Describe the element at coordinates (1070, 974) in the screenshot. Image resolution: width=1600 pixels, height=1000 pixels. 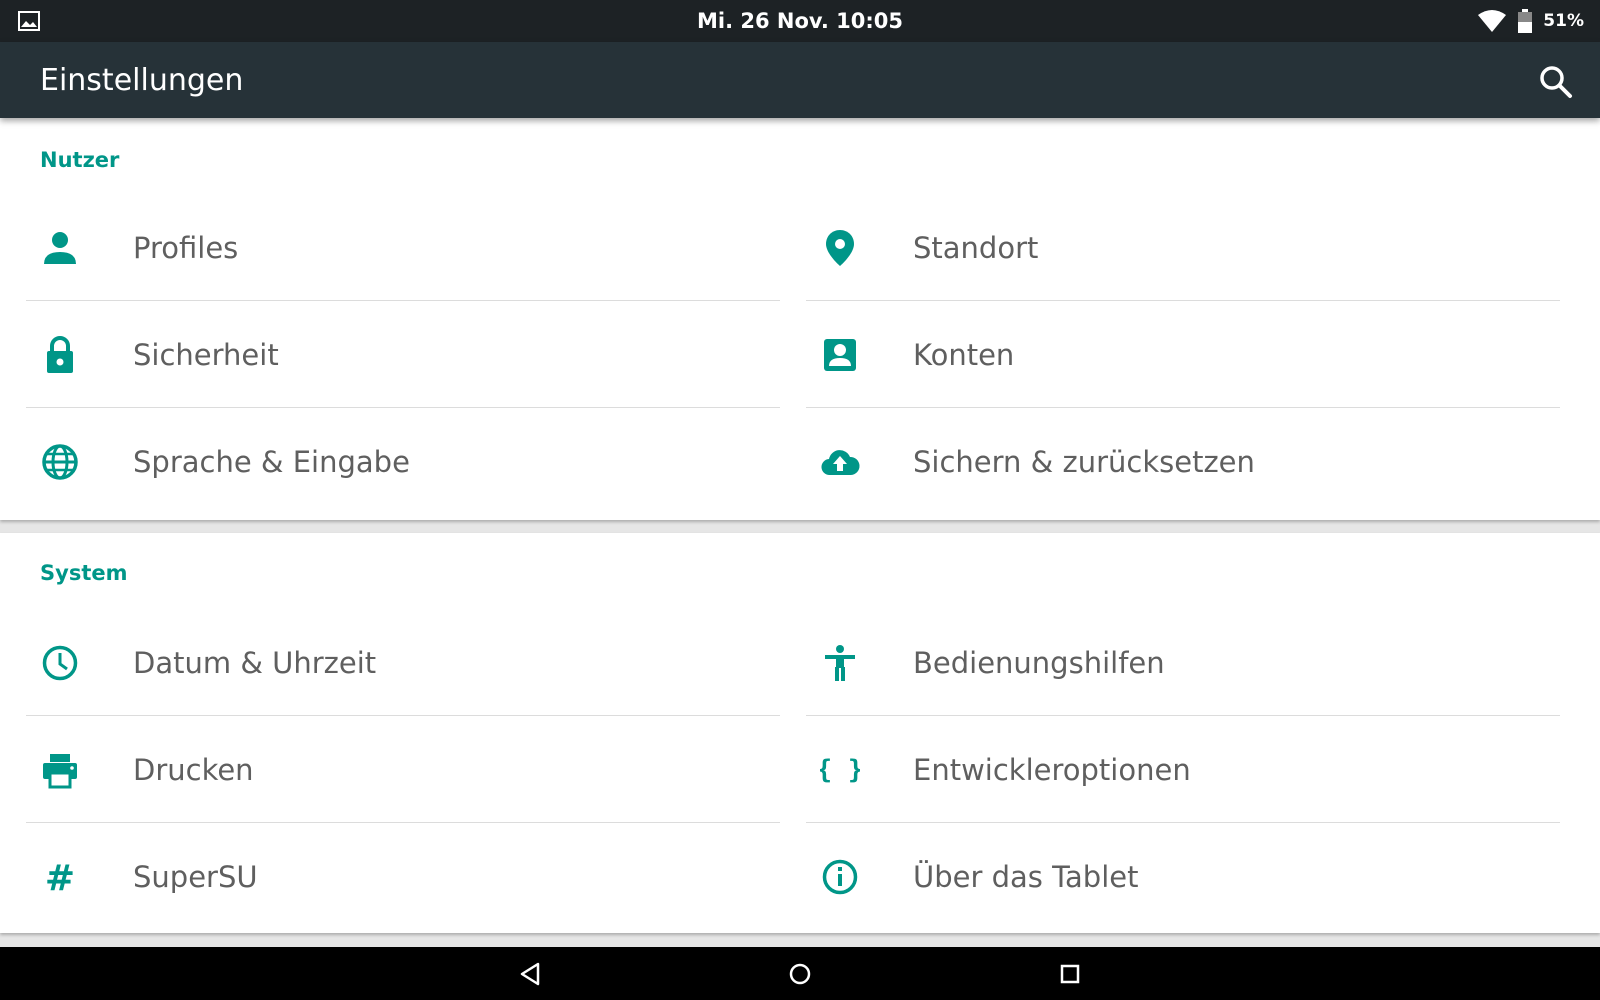
I see `recents-icon` at that location.